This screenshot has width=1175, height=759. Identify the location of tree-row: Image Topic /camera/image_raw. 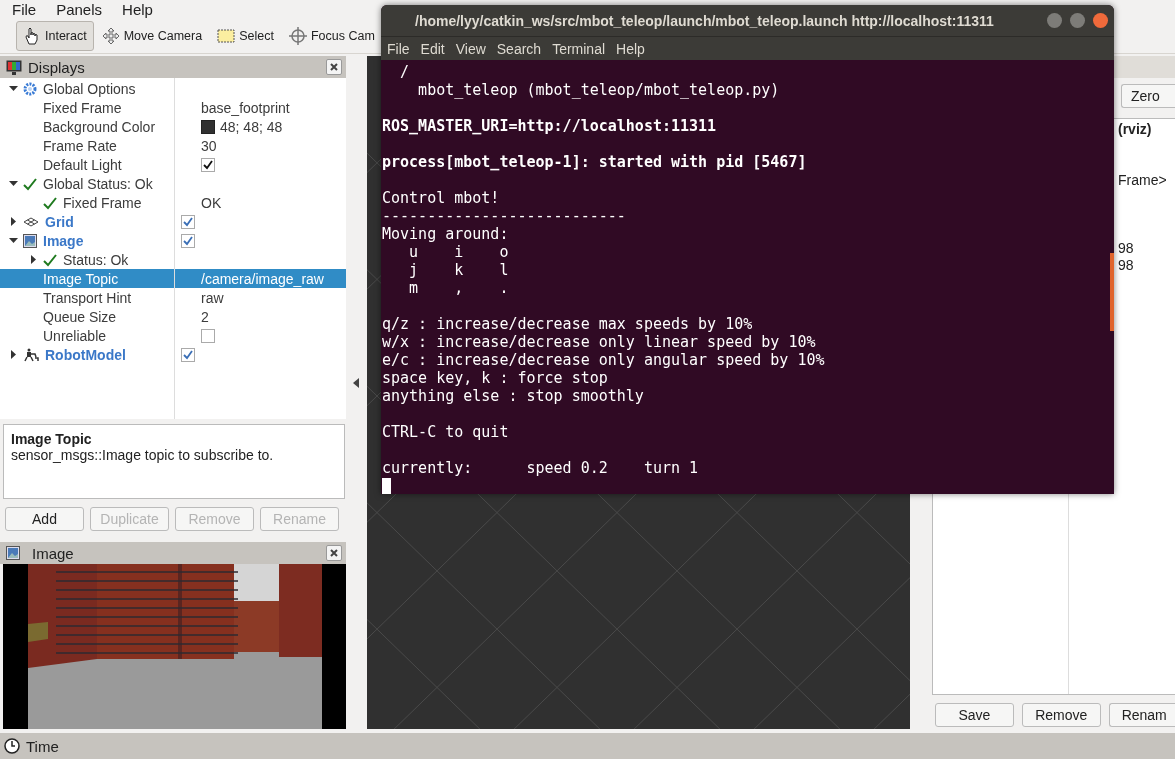
(173, 278).